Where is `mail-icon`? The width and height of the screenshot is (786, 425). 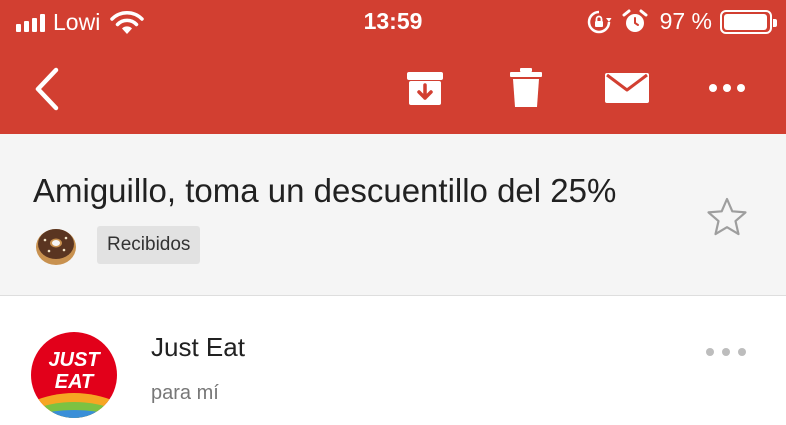 mail-icon is located at coordinates (627, 88).